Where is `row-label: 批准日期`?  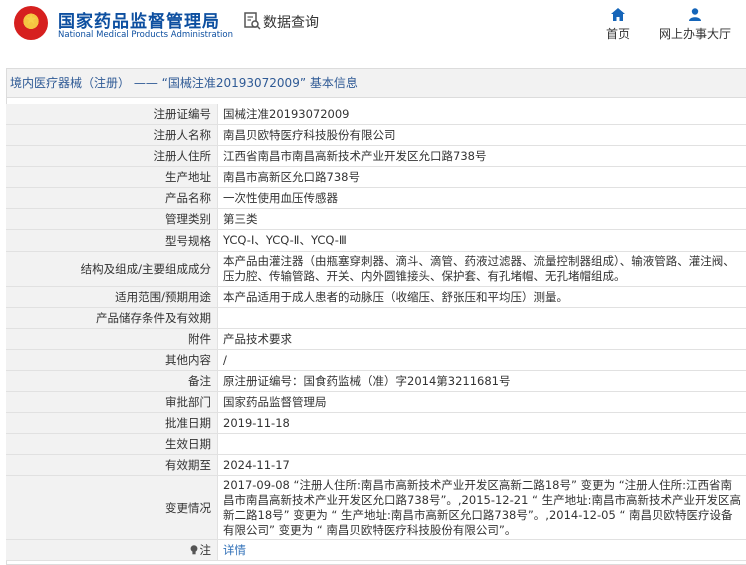 row-label: 批准日期 is located at coordinates (111, 423).